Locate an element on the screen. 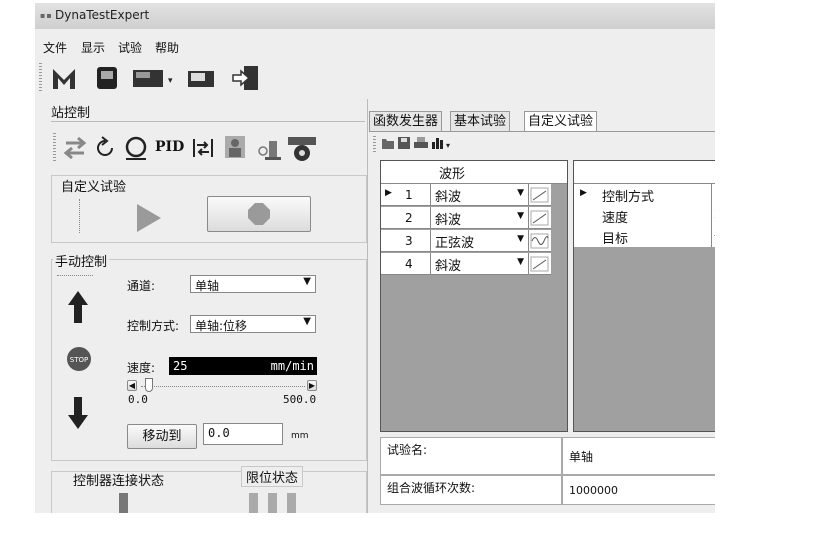 This screenshot has height=552, width=815. row-index: 3 is located at coordinates (409, 241).